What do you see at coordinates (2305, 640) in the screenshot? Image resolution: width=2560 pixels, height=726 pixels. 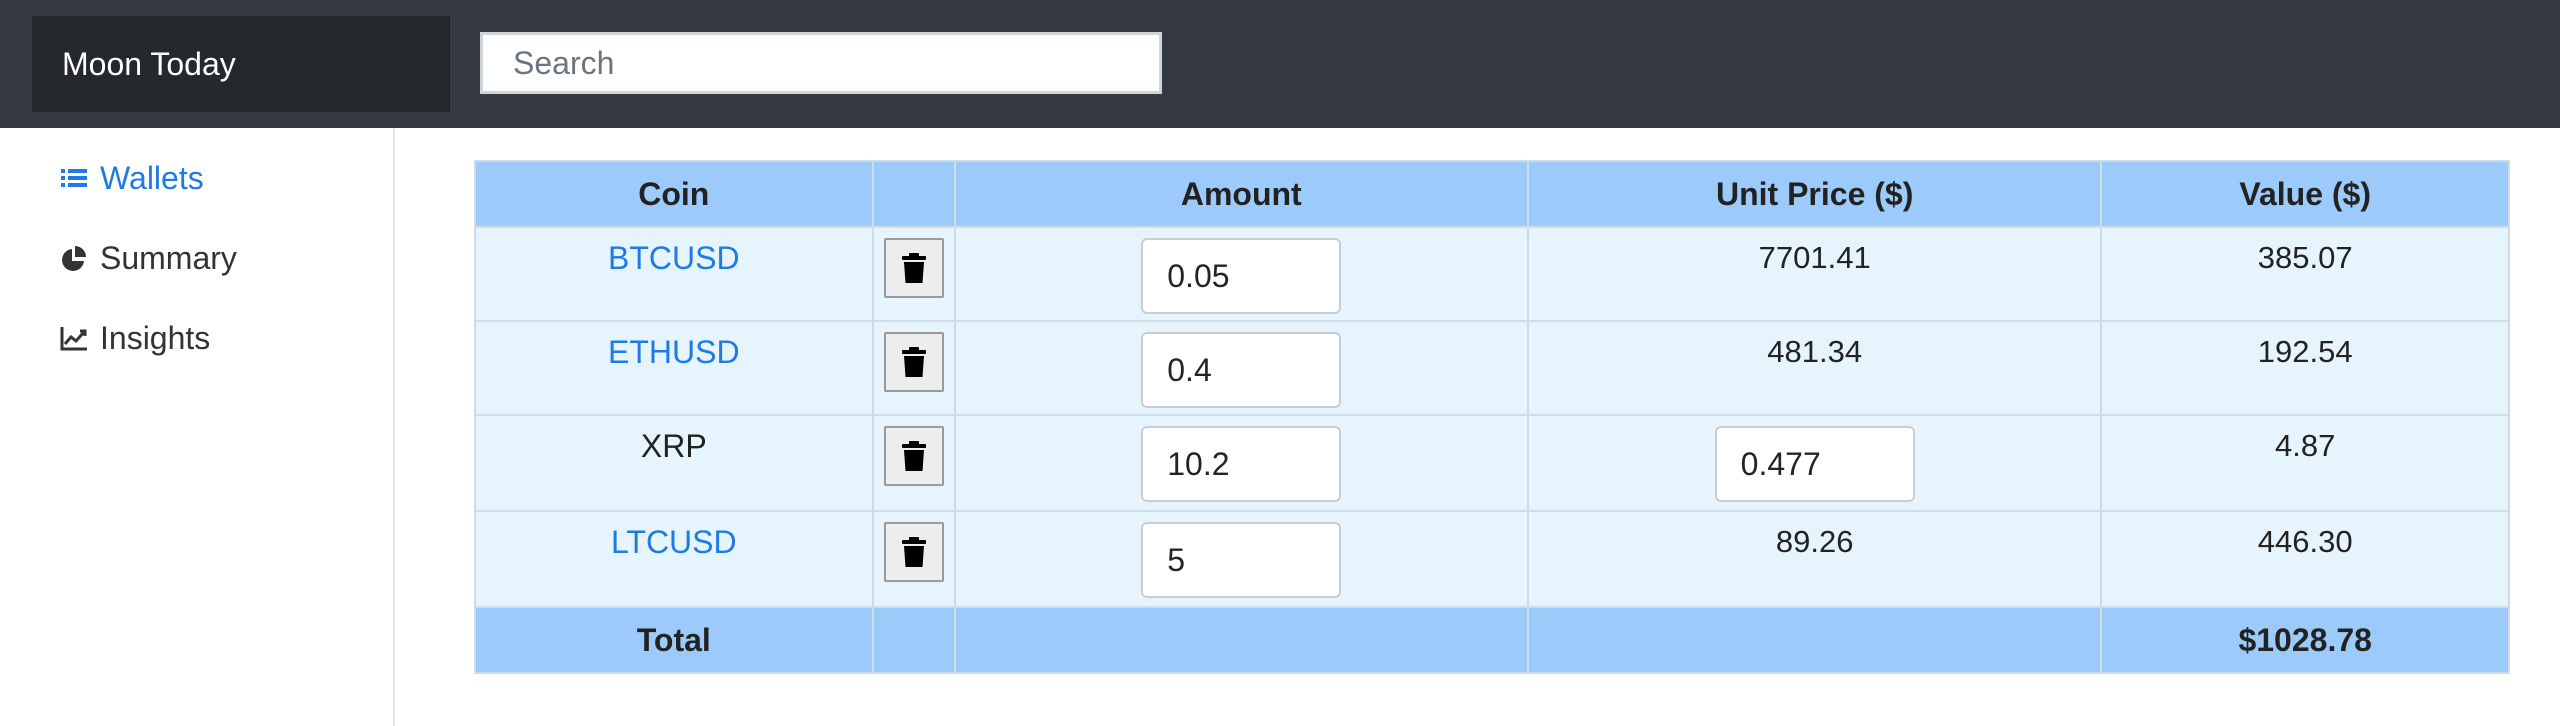 I see `total-value: $1028.78` at bounding box center [2305, 640].